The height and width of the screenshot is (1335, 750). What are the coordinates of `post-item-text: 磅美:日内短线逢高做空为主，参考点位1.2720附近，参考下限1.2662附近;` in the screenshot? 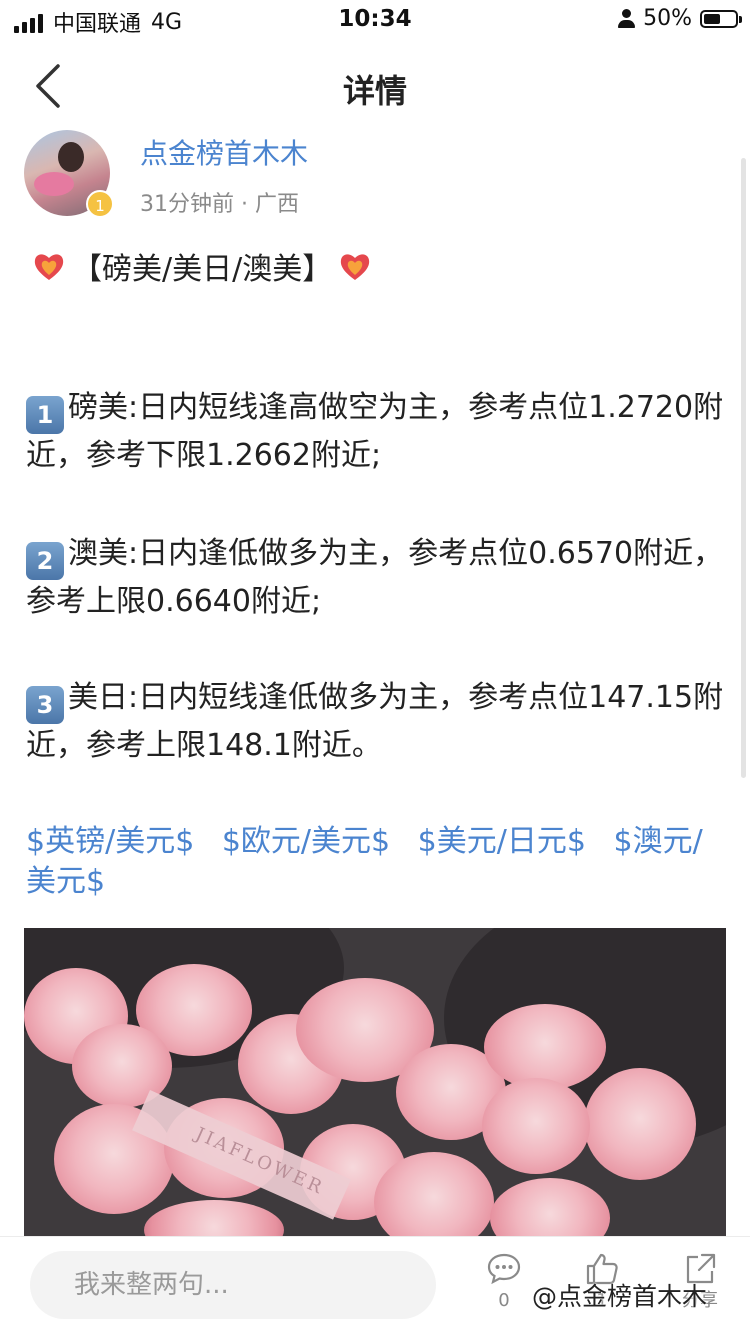 It's located at (375, 431).